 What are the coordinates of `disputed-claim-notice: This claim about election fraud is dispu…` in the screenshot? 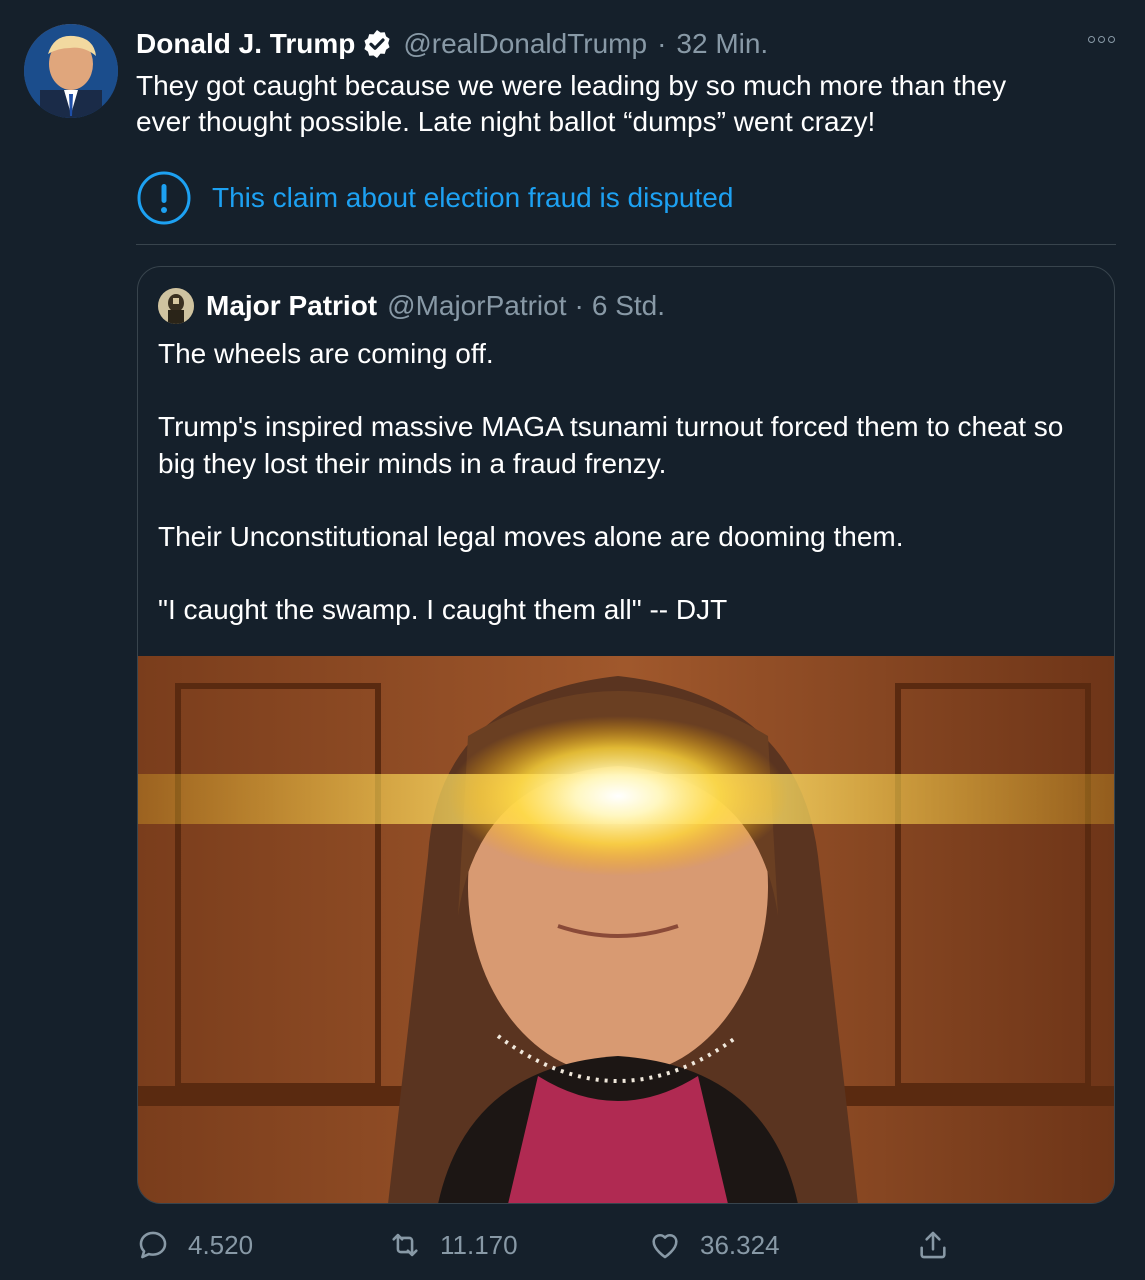 It's located at (434, 198).